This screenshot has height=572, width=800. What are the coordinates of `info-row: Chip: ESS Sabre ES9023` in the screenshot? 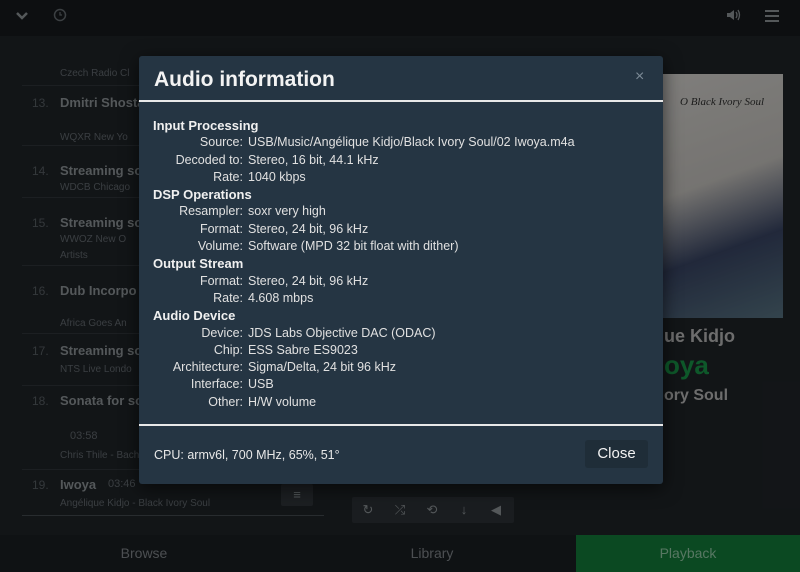 It's located at (403, 350).